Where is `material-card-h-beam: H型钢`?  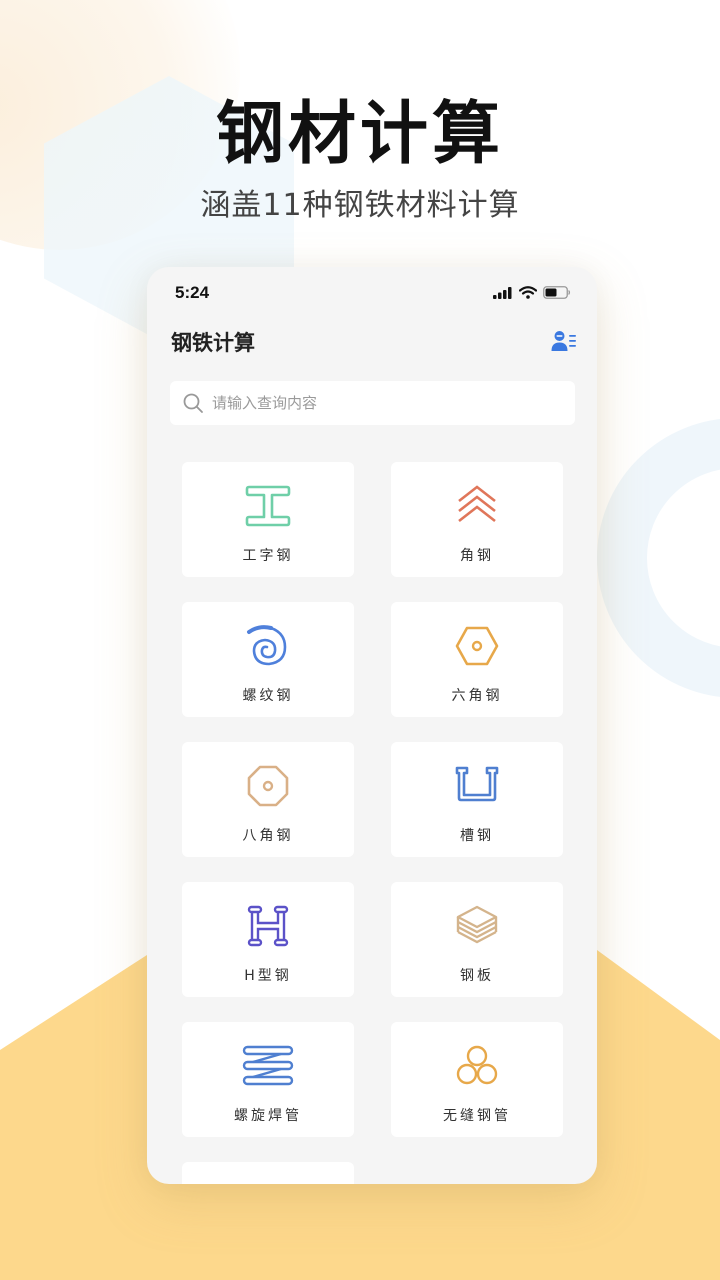
material-card-h-beam: H型钢 is located at coordinates (268, 939).